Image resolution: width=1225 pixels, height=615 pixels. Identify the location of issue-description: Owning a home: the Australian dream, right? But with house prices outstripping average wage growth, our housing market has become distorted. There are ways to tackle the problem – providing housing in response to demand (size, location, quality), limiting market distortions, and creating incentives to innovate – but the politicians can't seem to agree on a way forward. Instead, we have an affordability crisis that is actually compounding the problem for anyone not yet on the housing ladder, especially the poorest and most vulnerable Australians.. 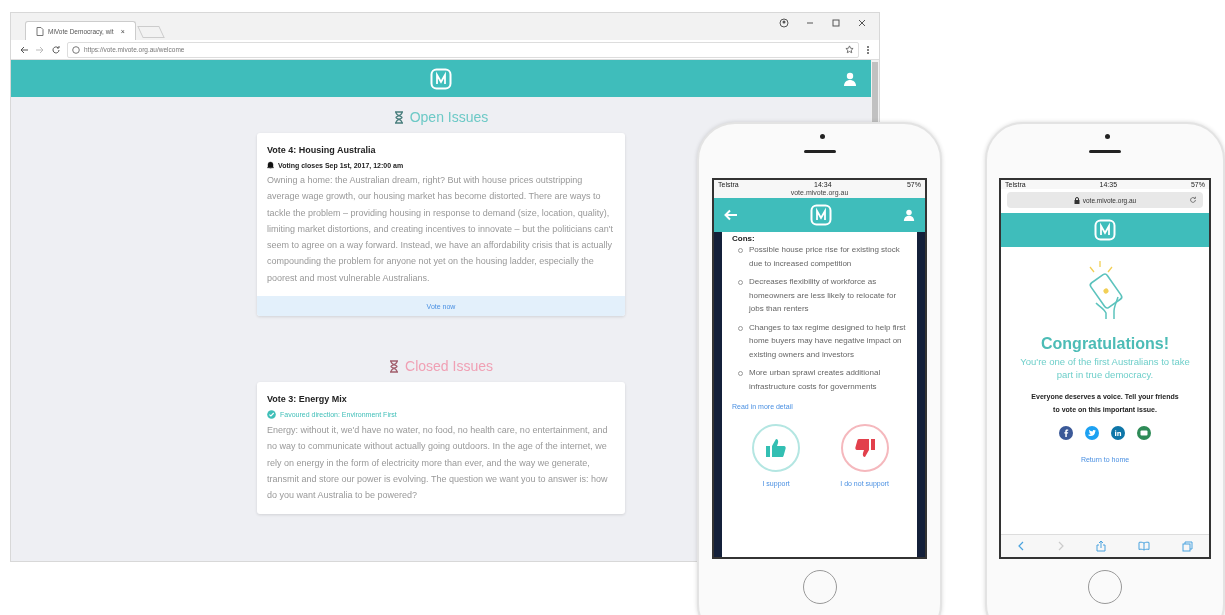
(440, 229).